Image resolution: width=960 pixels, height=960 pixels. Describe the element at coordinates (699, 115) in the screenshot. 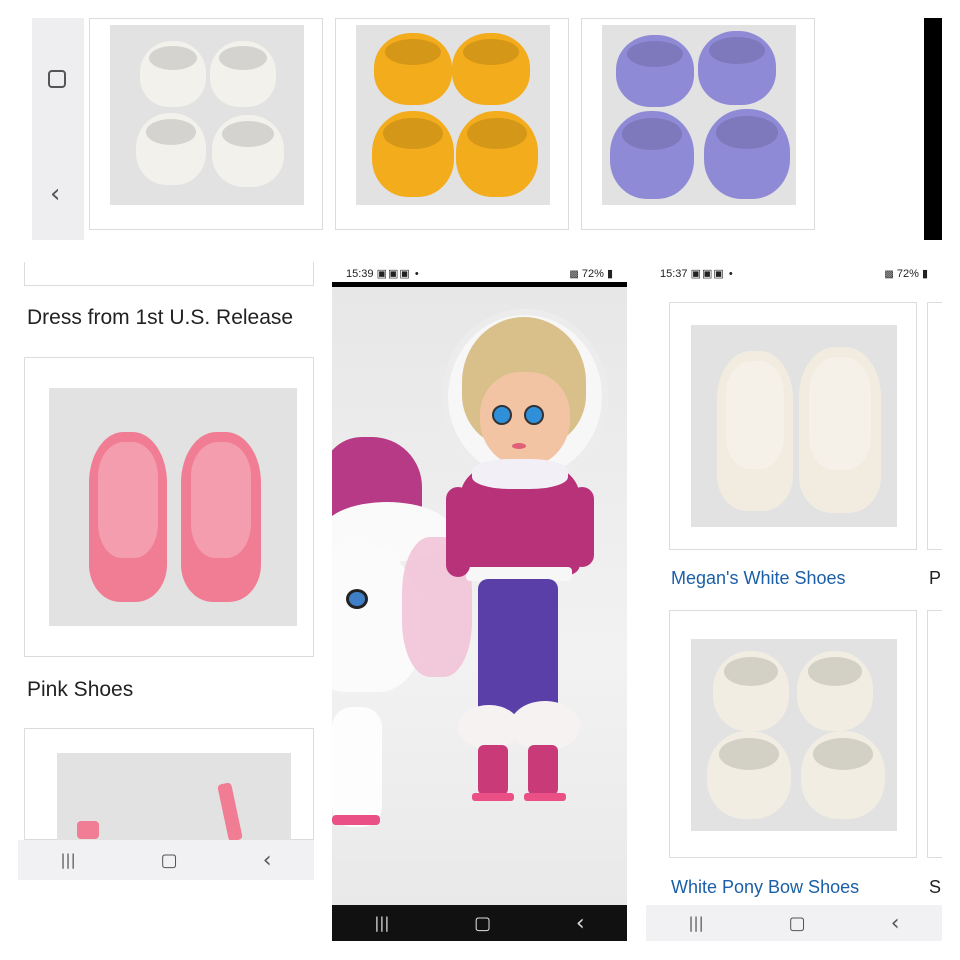

I see `product-photo-lavender` at that location.